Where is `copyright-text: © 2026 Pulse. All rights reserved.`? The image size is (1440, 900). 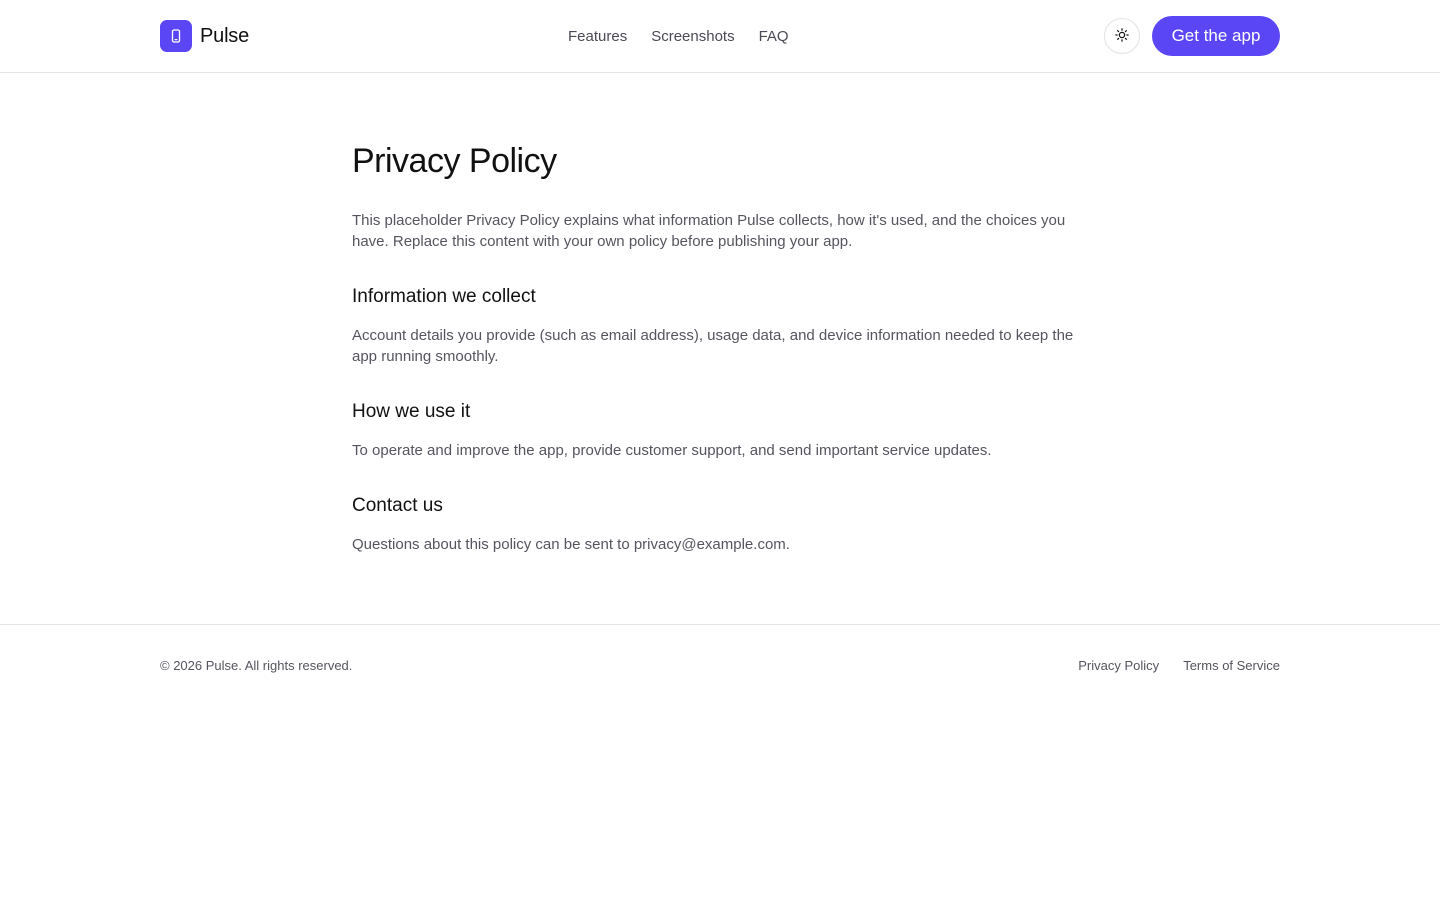
copyright-text: © 2026 Pulse. All rights reserved. is located at coordinates (256, 665).